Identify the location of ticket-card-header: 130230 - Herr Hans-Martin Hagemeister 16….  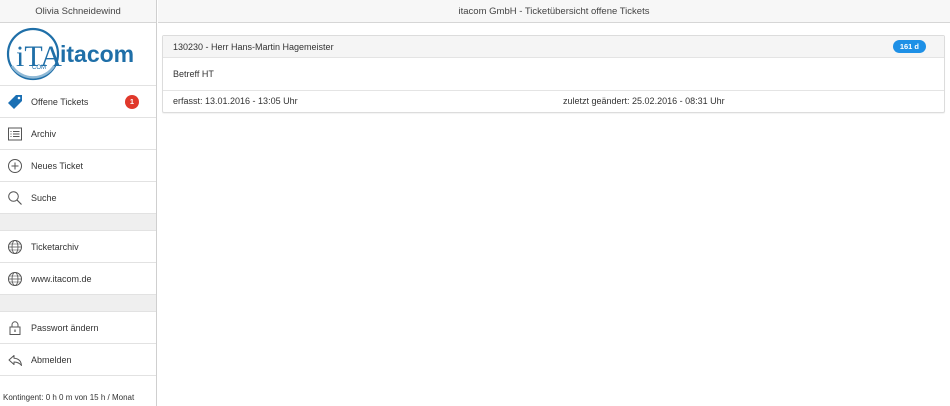
(553, 47).